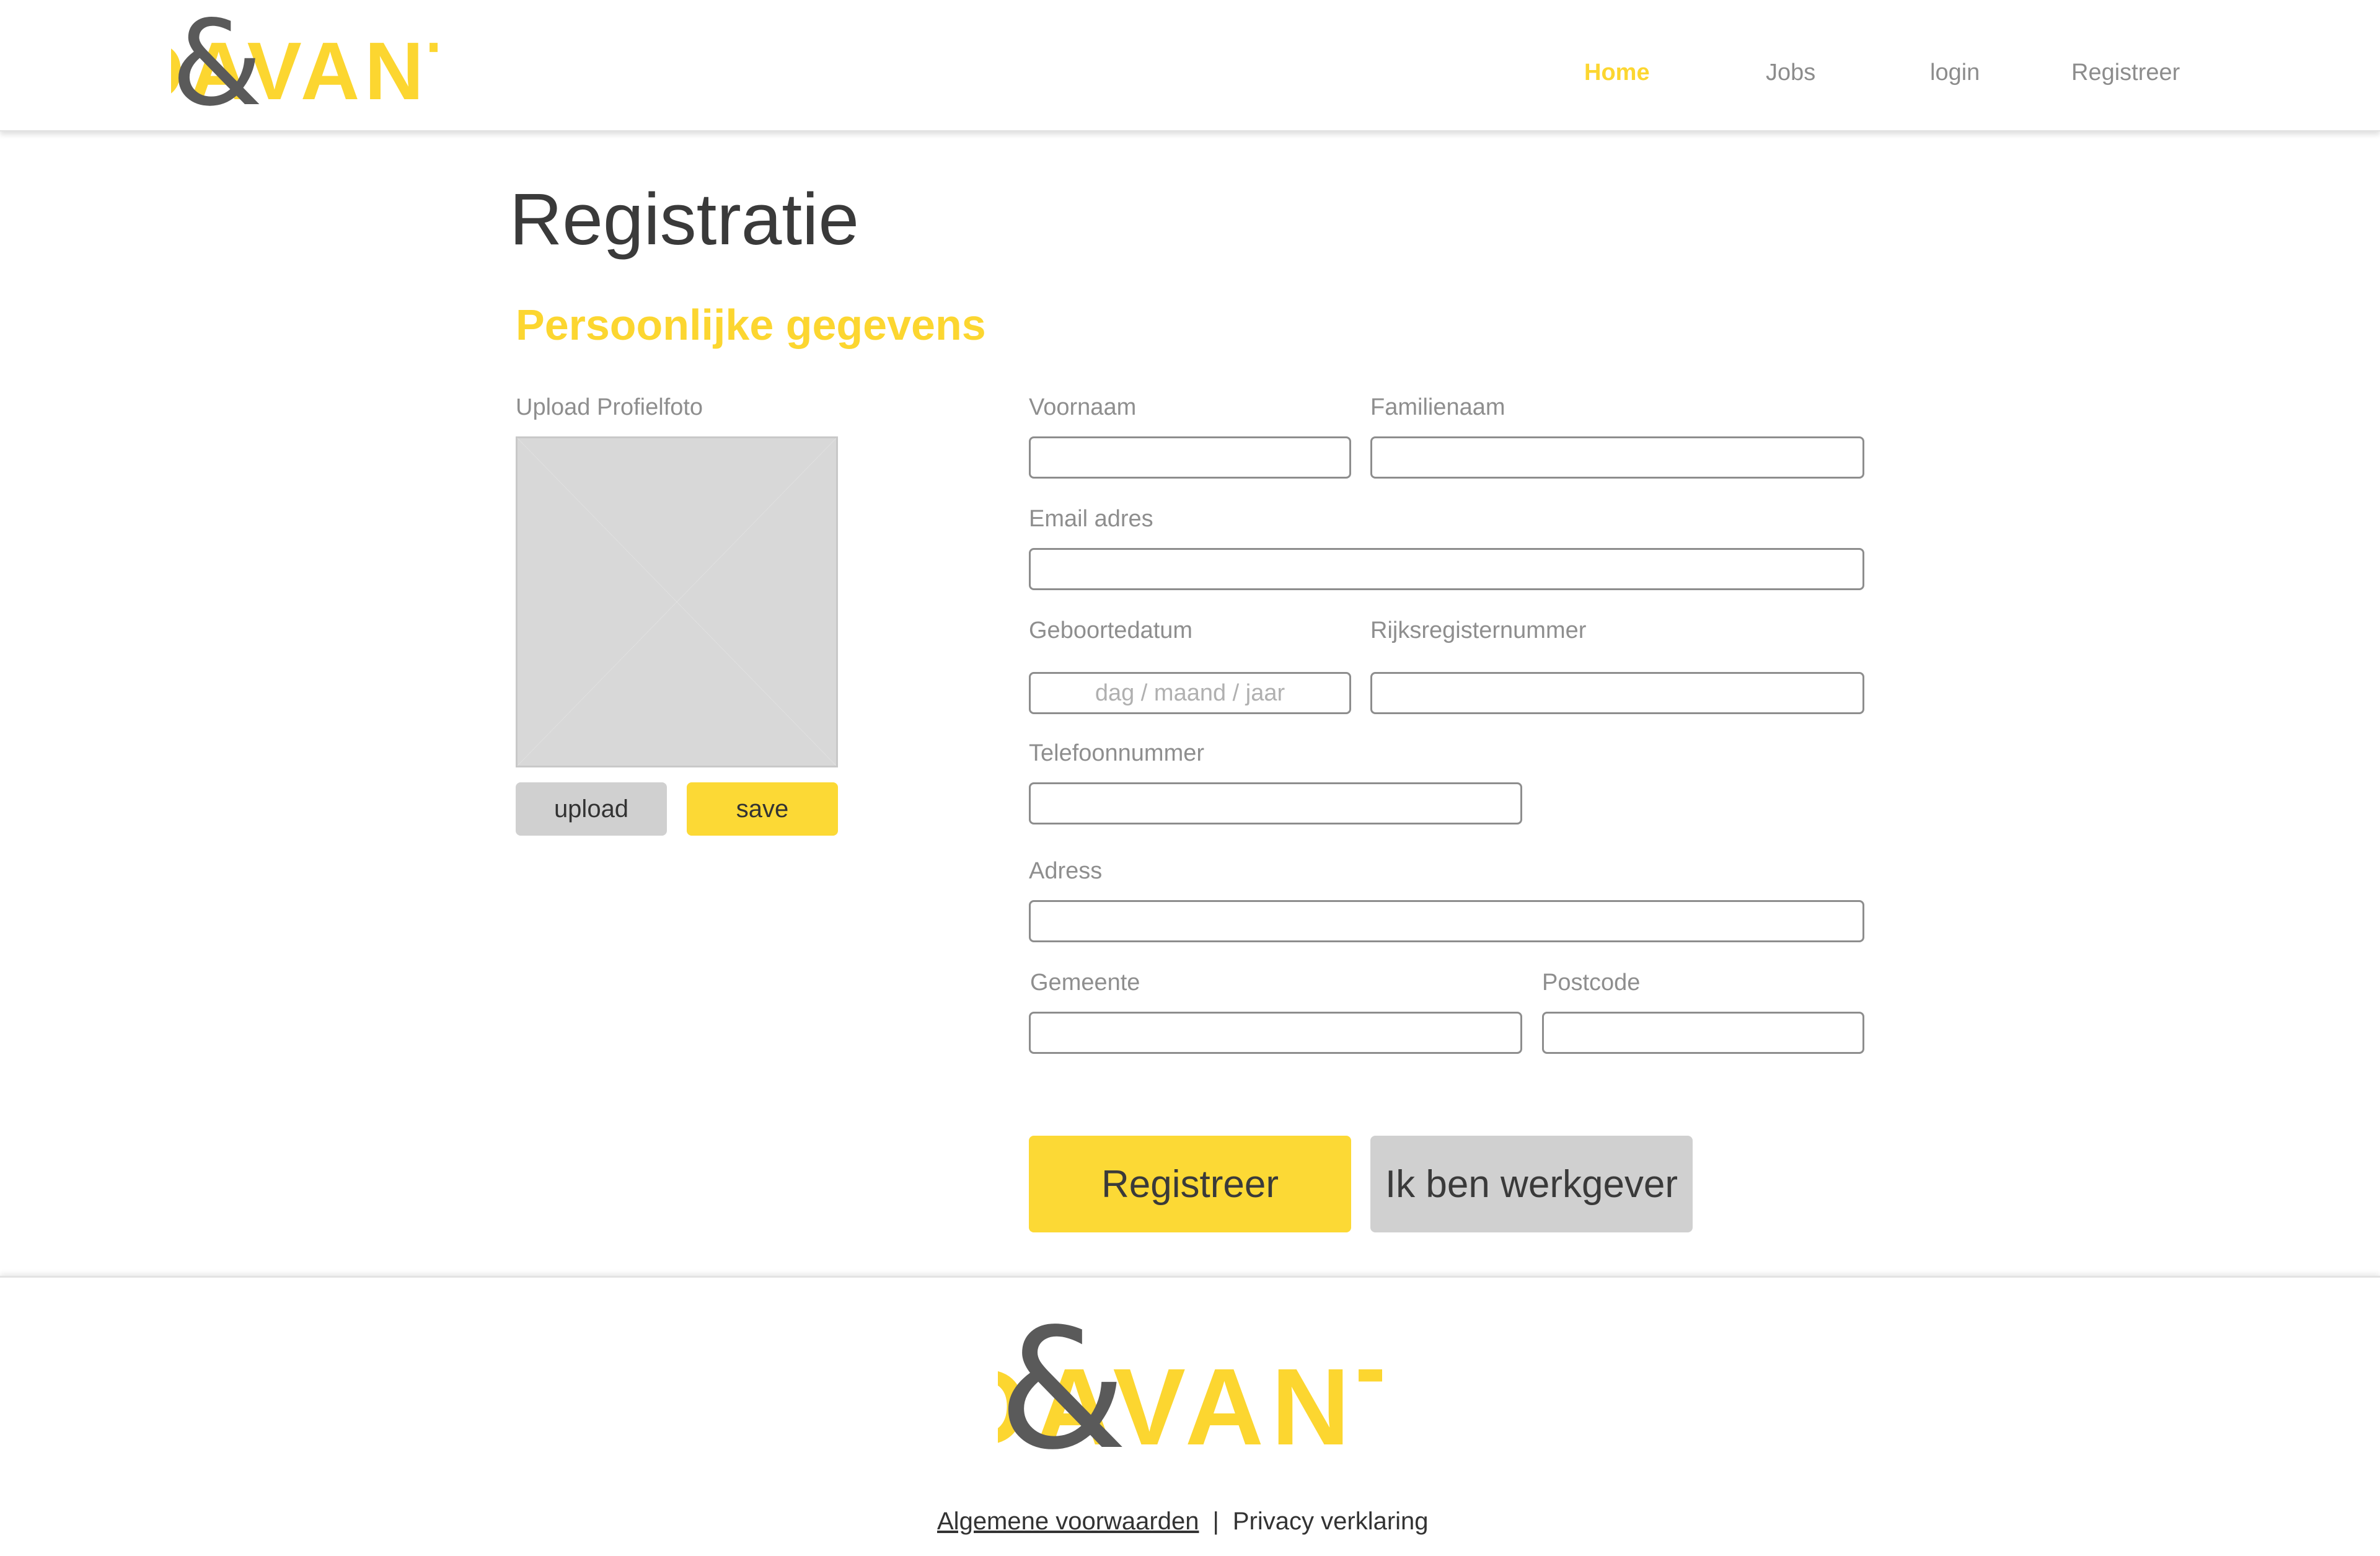 The height and width of the screenshot is (1556, 2380). I want to click on voornaam-field, so click(1190, 457).